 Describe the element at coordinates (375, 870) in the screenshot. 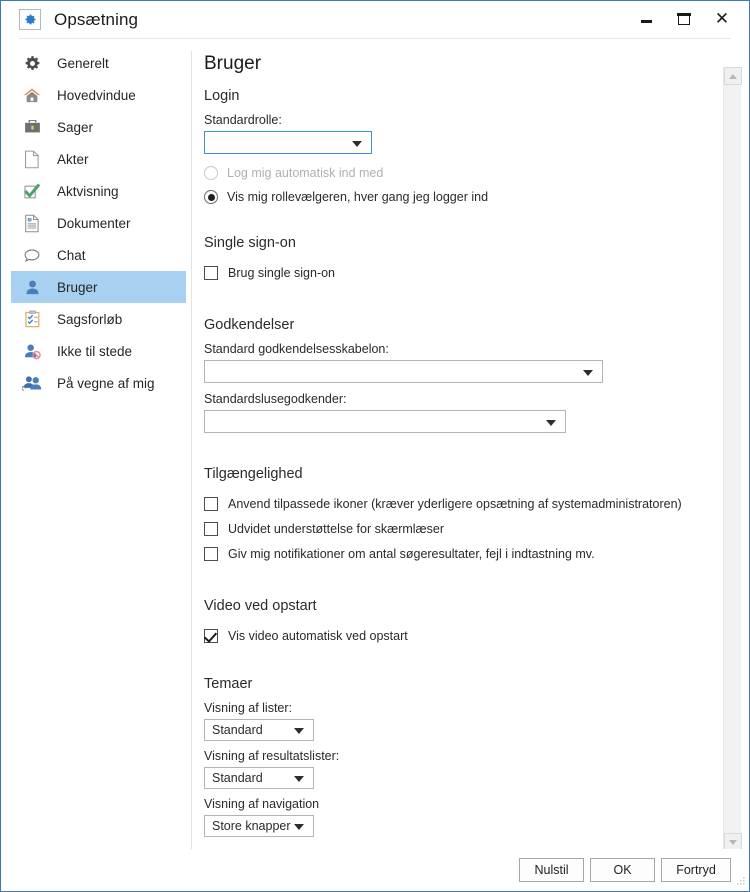

I see `dialog-footer: Nulstil OK Fortryd` at that location.